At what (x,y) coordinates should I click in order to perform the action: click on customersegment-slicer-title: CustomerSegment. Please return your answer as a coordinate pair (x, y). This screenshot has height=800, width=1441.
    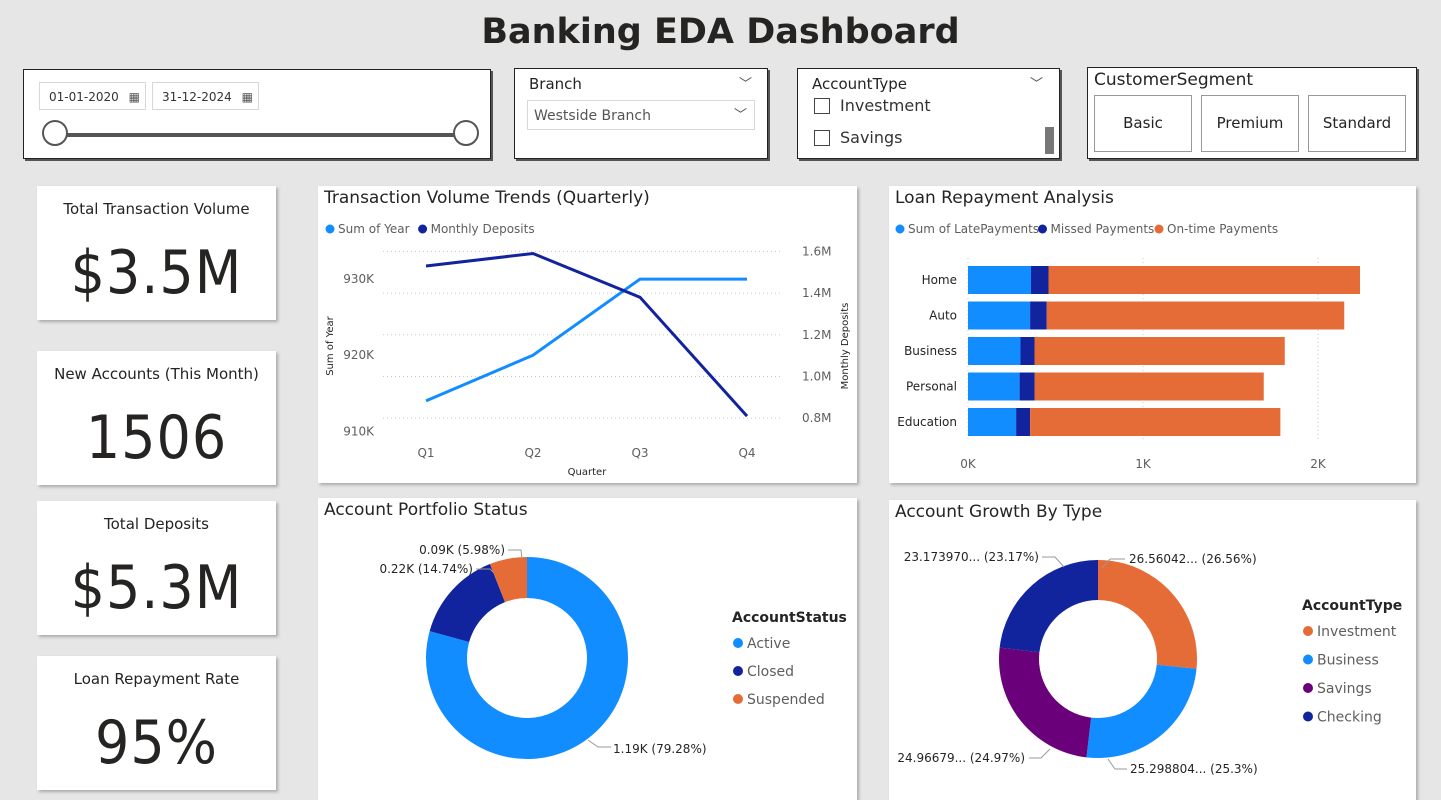
    Looking at the image, I should click on (1174, 80).